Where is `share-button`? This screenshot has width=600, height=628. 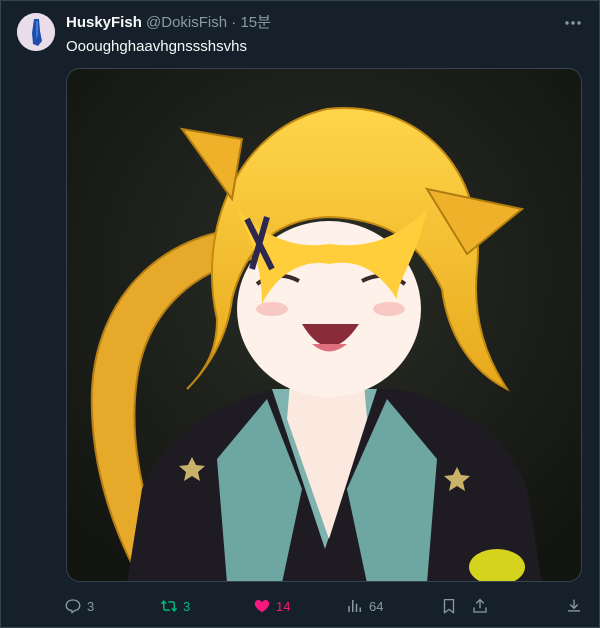 share-button is located at coordinates (480, 606).